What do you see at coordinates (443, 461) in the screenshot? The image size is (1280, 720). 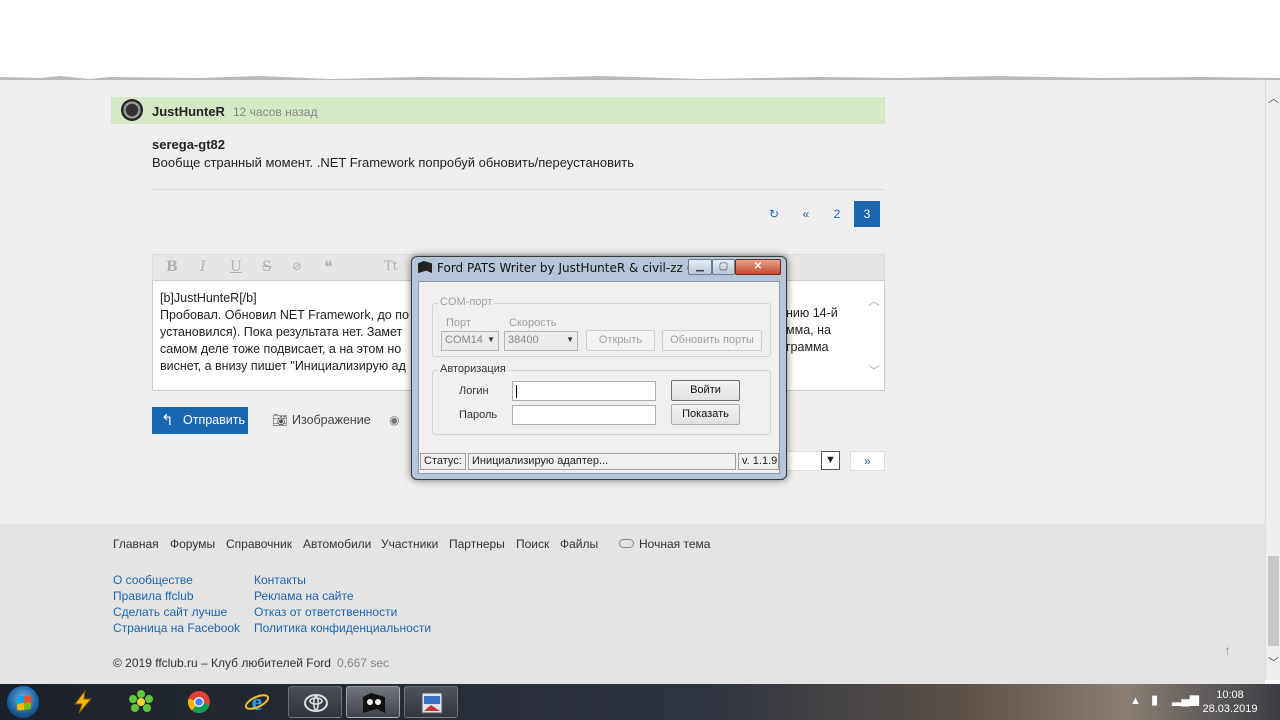 I see `status-label: Статус:` at bounding box center [443, 461].